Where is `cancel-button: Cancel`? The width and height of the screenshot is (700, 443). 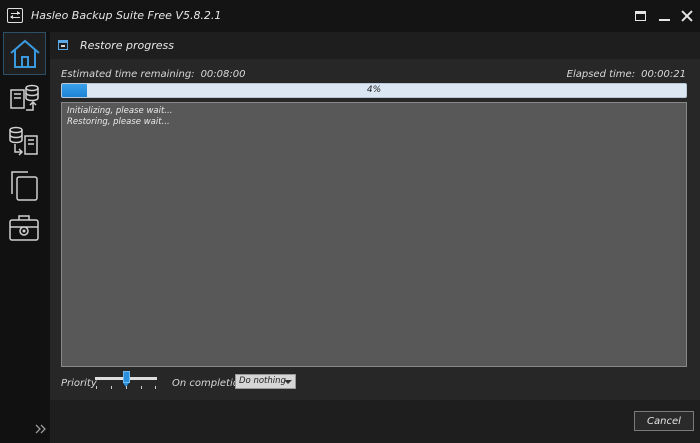 cancel-button: Cancel is located at coordinates (664, 421).